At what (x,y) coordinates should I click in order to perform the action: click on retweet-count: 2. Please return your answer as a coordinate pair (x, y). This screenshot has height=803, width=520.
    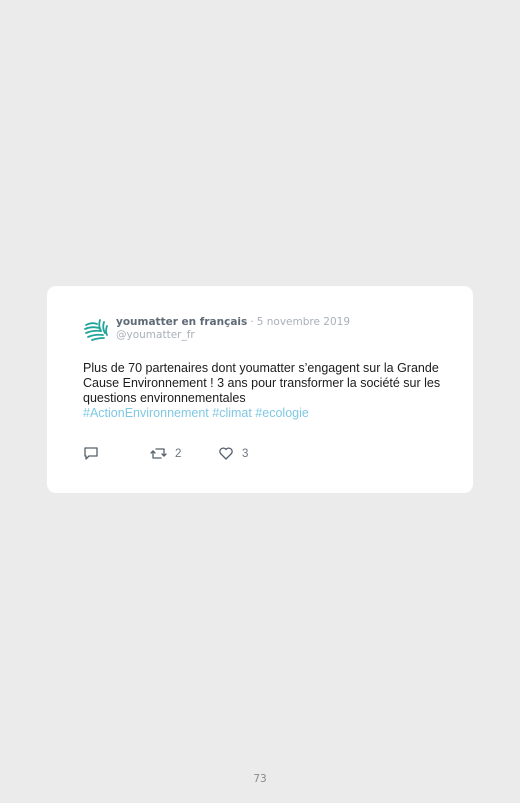
    Looking at the image, I should click on (178, 453).